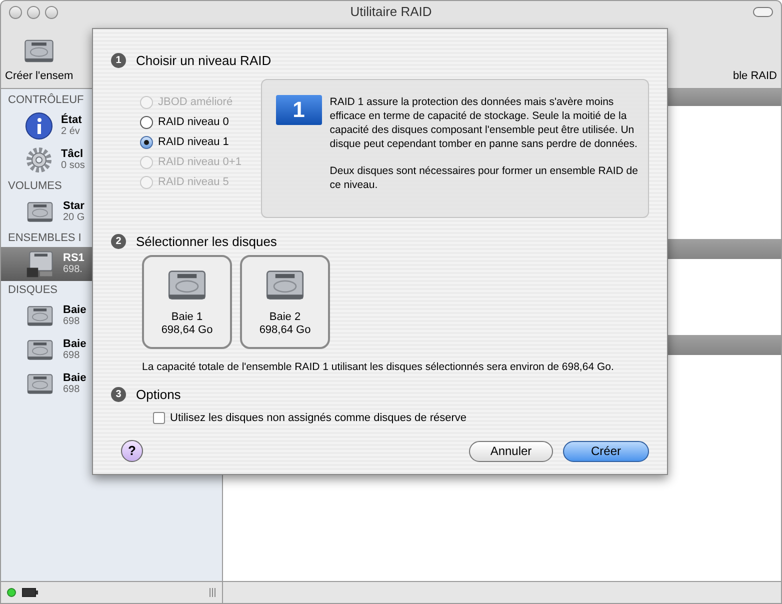 This screenshot has height=604, width=782. What do you see at coordinates (73, 258) in the screenshot?
I see `item-title: RS1` at bounding box center [73, 258].